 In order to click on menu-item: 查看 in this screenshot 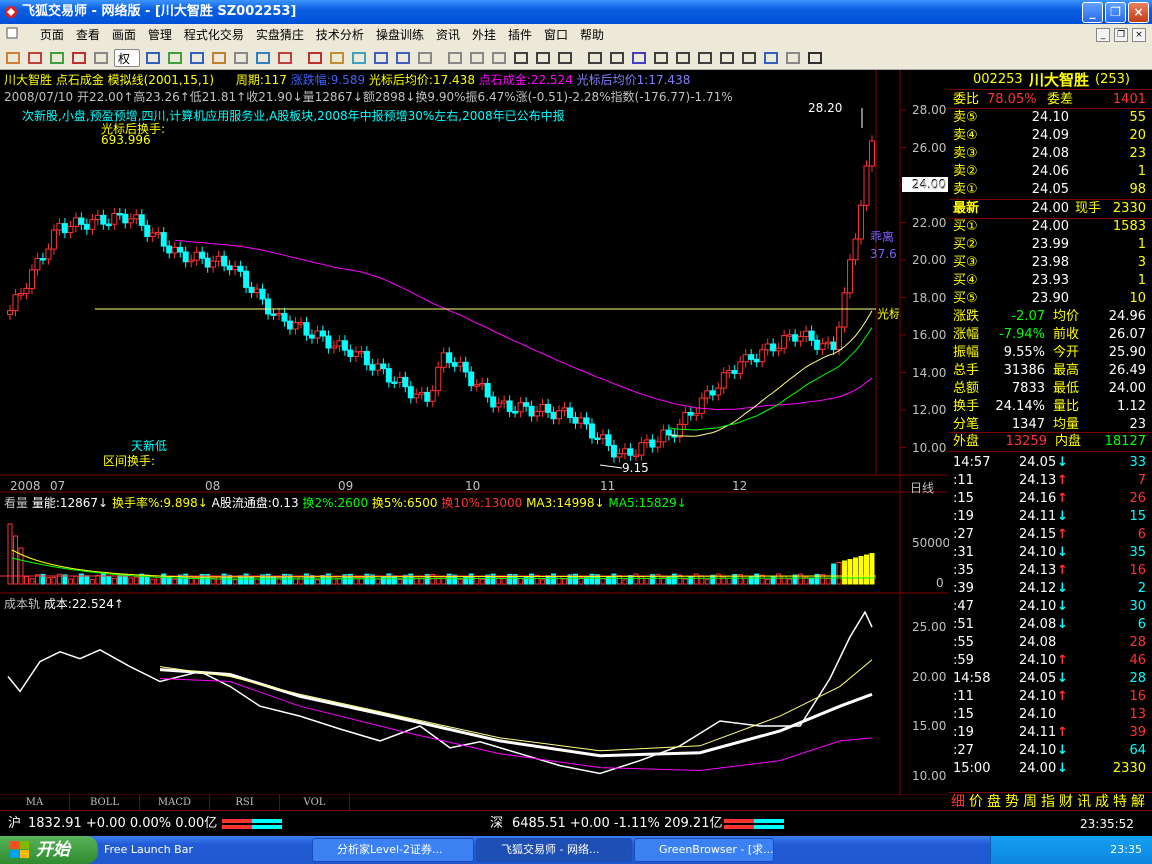, I will do `click(88, 35)`.